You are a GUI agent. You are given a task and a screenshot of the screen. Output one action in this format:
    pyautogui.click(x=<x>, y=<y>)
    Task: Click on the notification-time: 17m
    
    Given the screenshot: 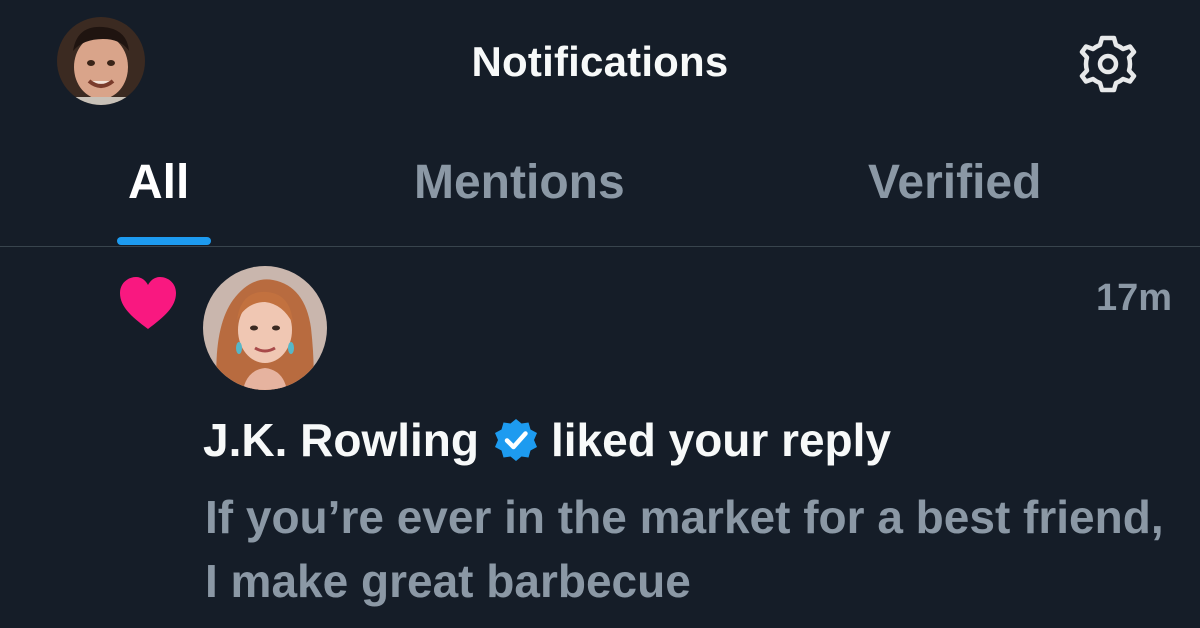 What is the action you would take?
    pyautogui.click(x=1133, y=298)
    